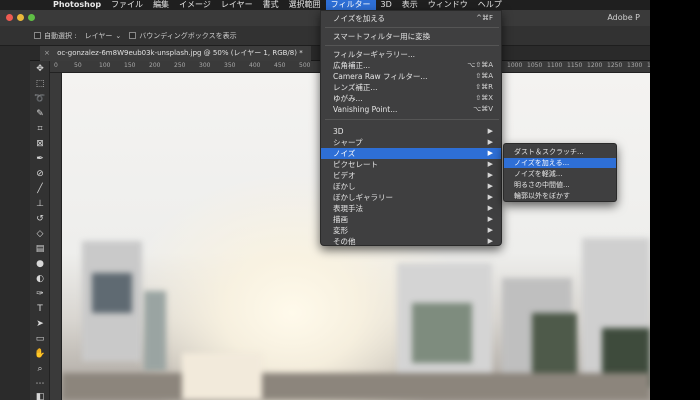 The width and height of the screenshot is (700, 400). What do you see at coordinates (40, 279) in the screenshot?
I see `dodge-tool-icon: ◐` at bounding box center [40, 279].